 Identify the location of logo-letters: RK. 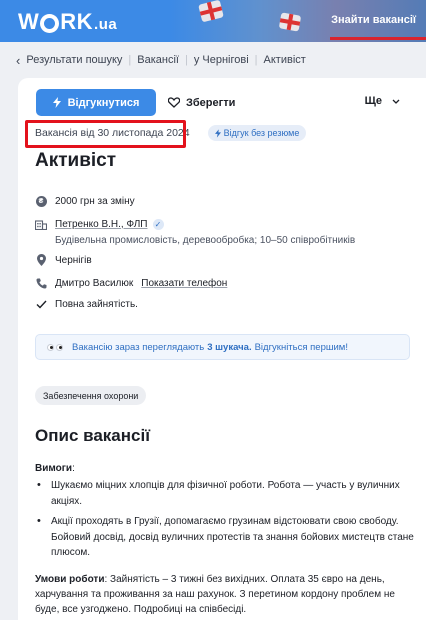
(77, 21).